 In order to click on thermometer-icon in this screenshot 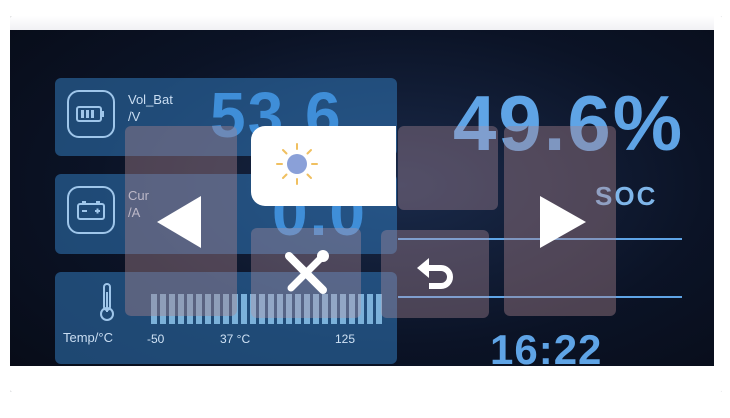, I will do `click(107, 304)`.